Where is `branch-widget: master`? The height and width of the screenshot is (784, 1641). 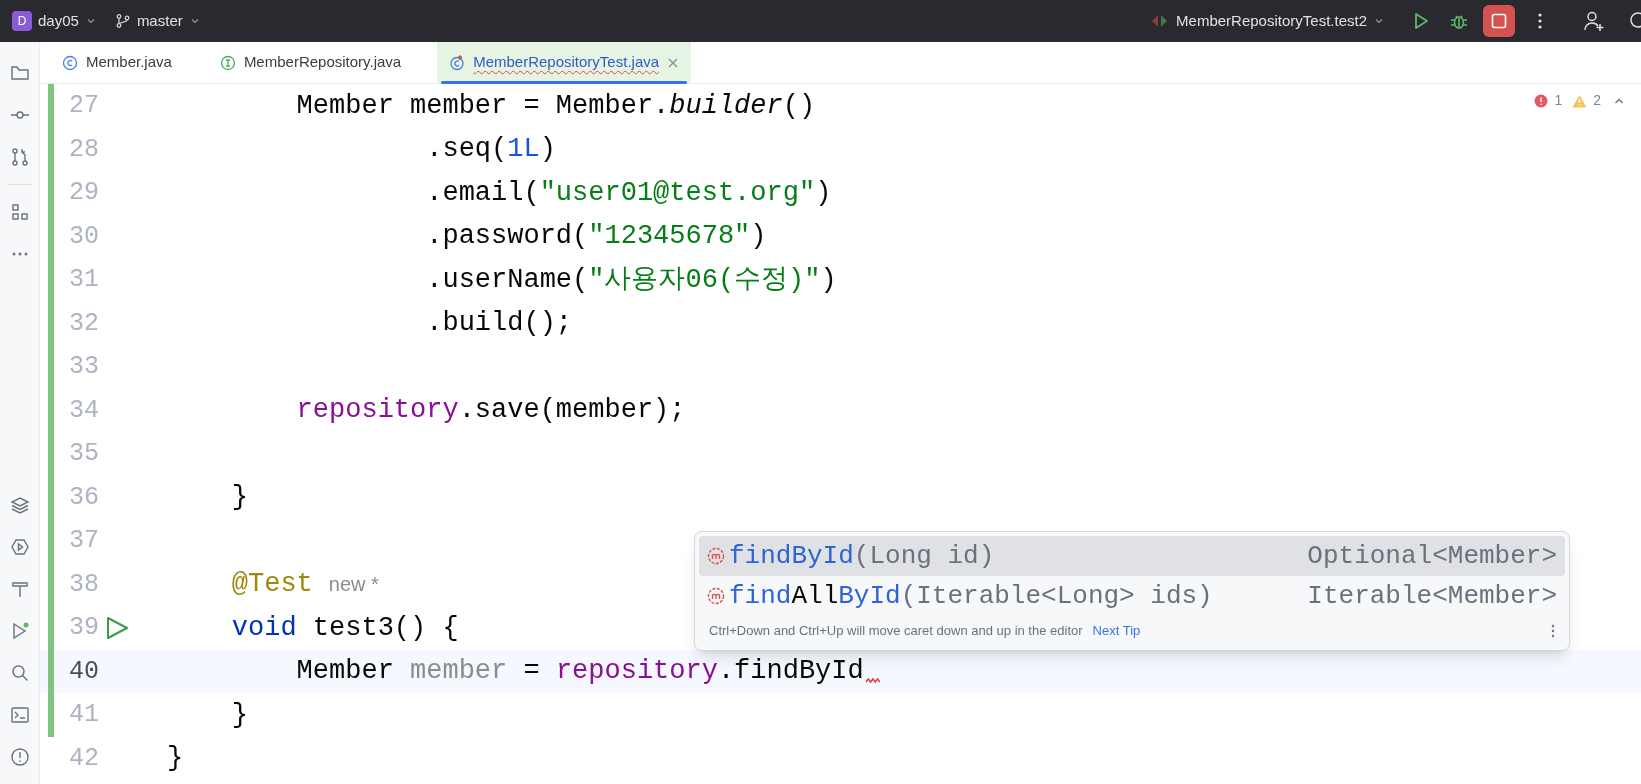
branch-widget: master is located at coordinates (157, 21).